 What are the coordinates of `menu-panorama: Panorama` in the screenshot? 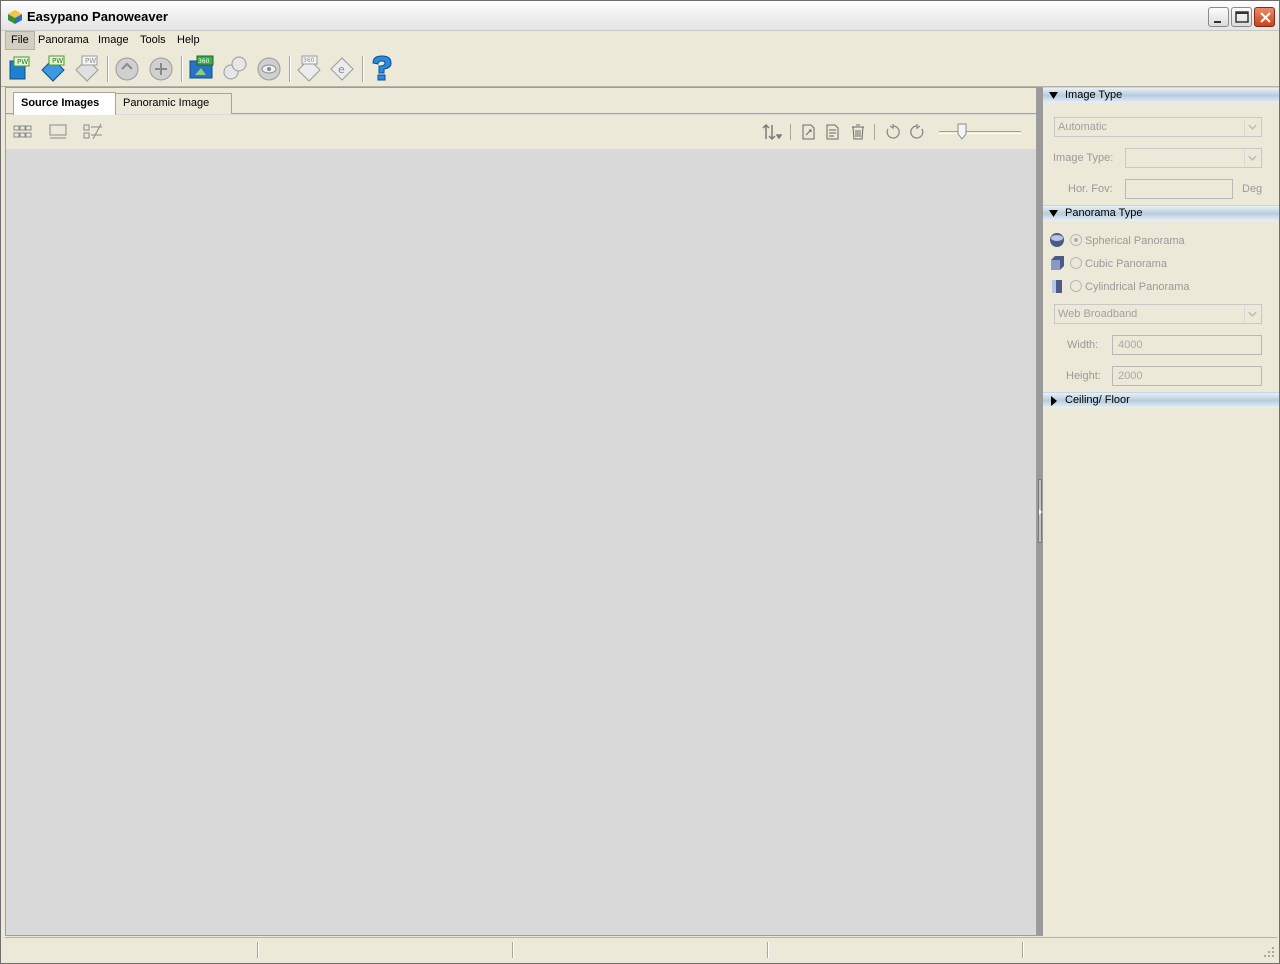 It's located at (63, 40).